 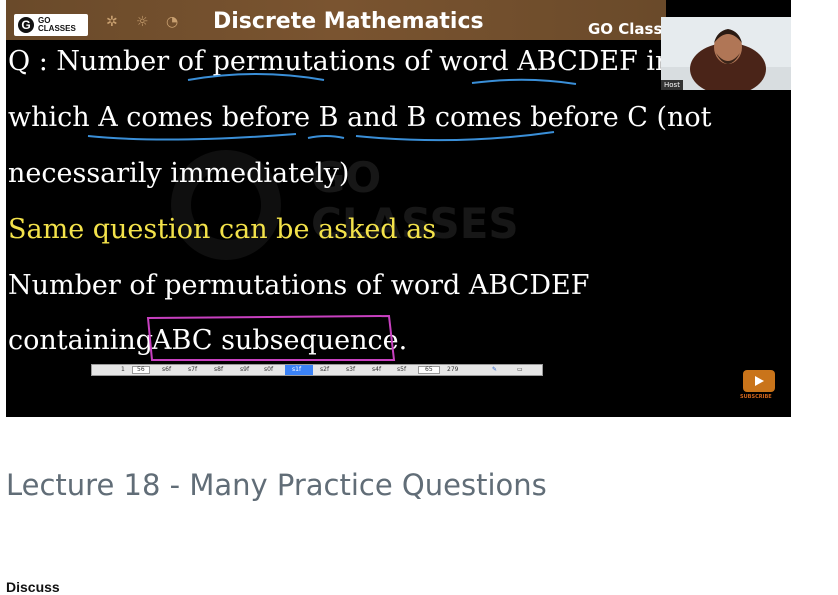 What do you see at coordinates (756, 397) in the screenshot?
I see `subscribe-label: SUBSCRIBE` at bounding box center [756, 397].